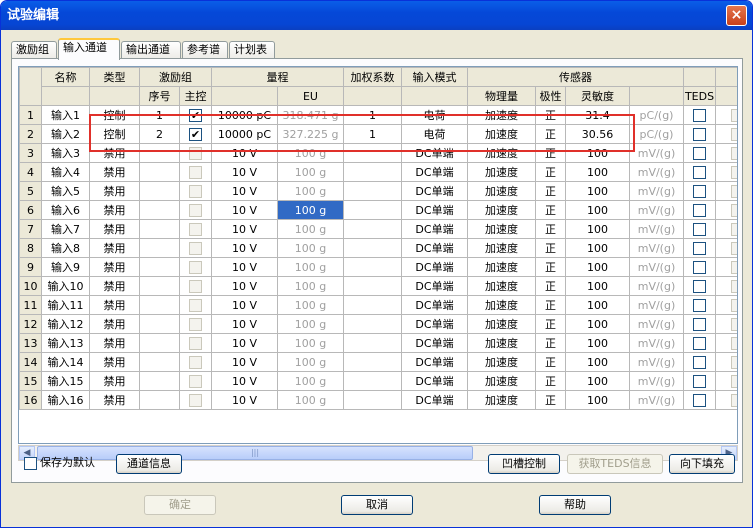 The image size is (753, 528). I want to click on channel-name-cell: 输入16, so click(65, 400).